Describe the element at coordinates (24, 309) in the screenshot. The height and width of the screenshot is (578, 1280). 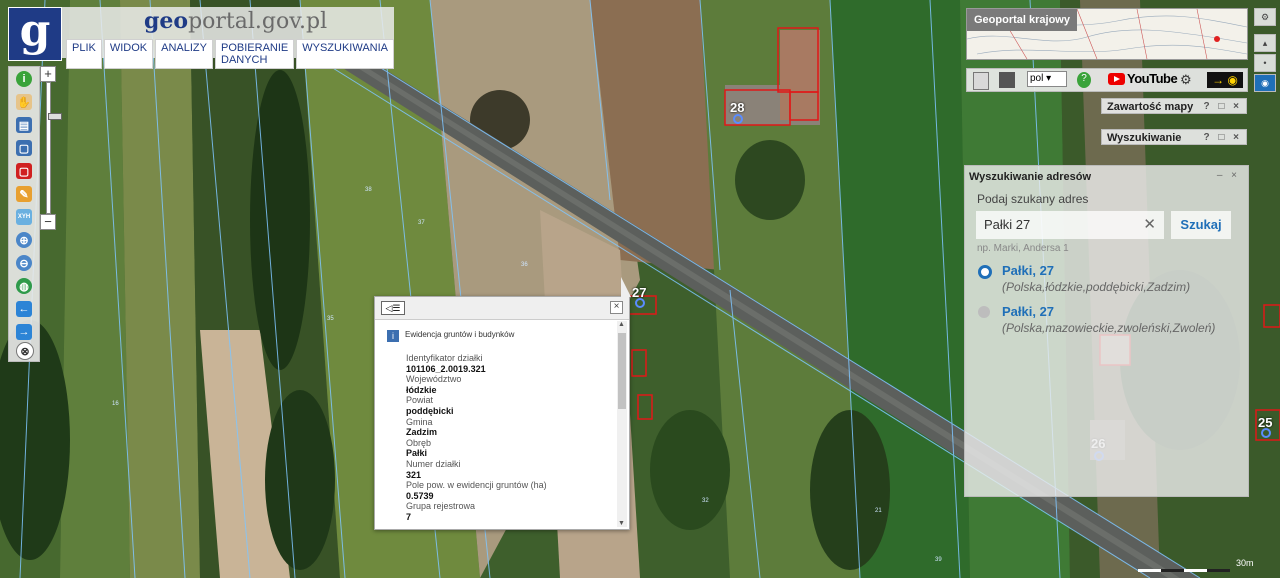
I see `back-arrow-icon: ←` at that location.